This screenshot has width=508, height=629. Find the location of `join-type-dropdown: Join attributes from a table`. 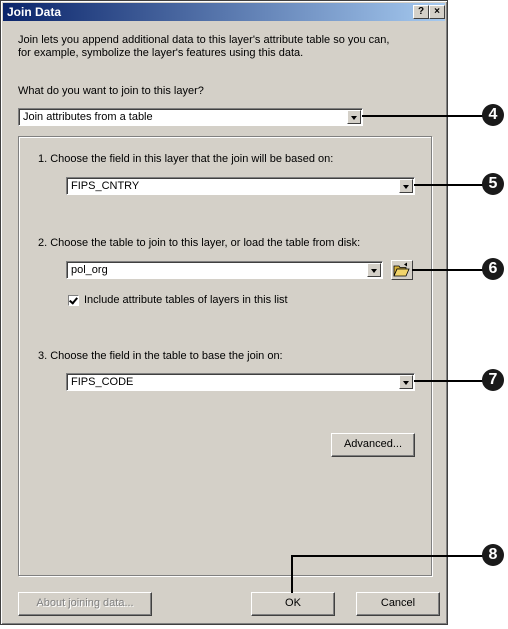

join-type-dropdown: Join attributes from a table is located at coordinates (190, 117).